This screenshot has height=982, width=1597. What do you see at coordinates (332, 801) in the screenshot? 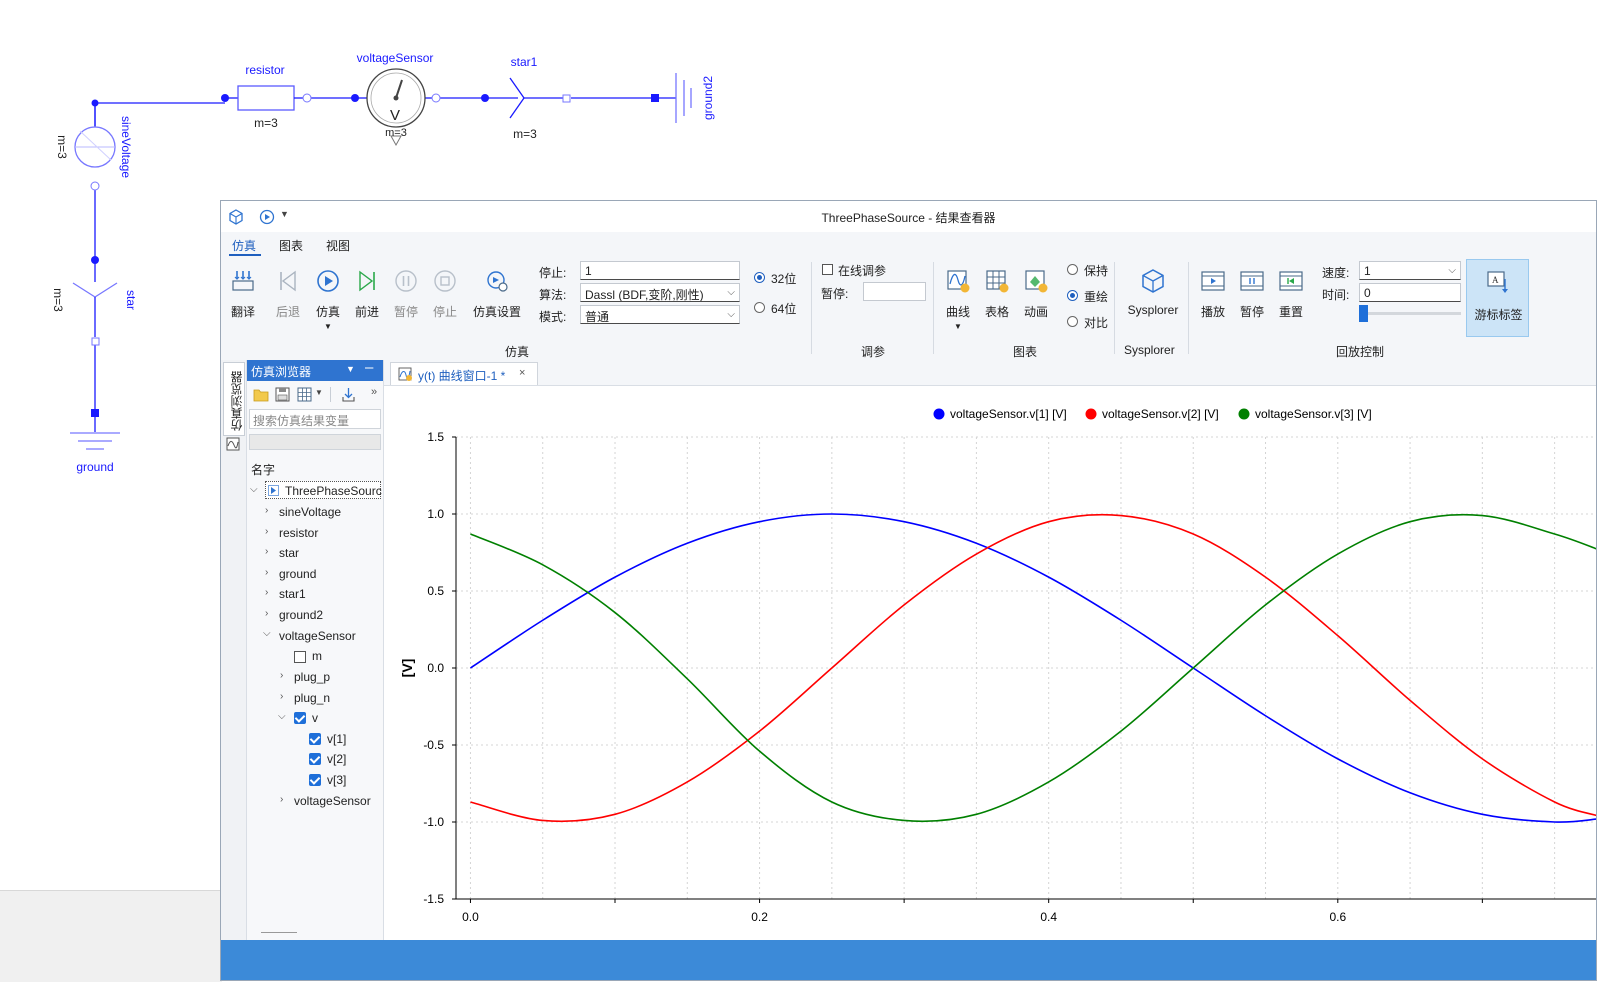
I see `tree-item-voltagesensor-2: voltageSensor` at bounding box center [332, 801].